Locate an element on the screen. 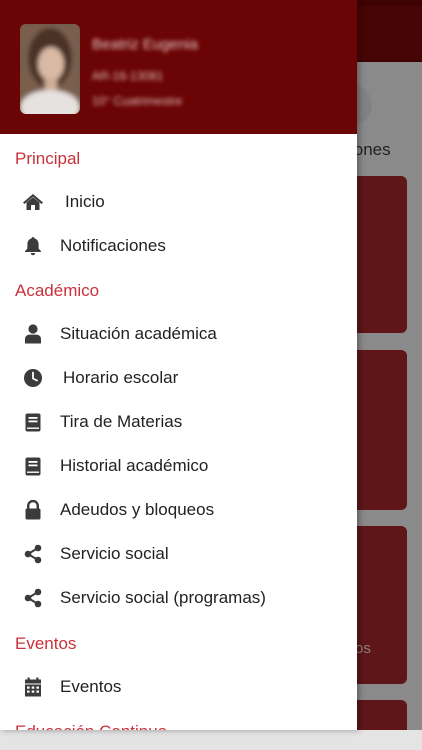  user-term: 10° Cuatrimestre is located at coordinates (137, 101).